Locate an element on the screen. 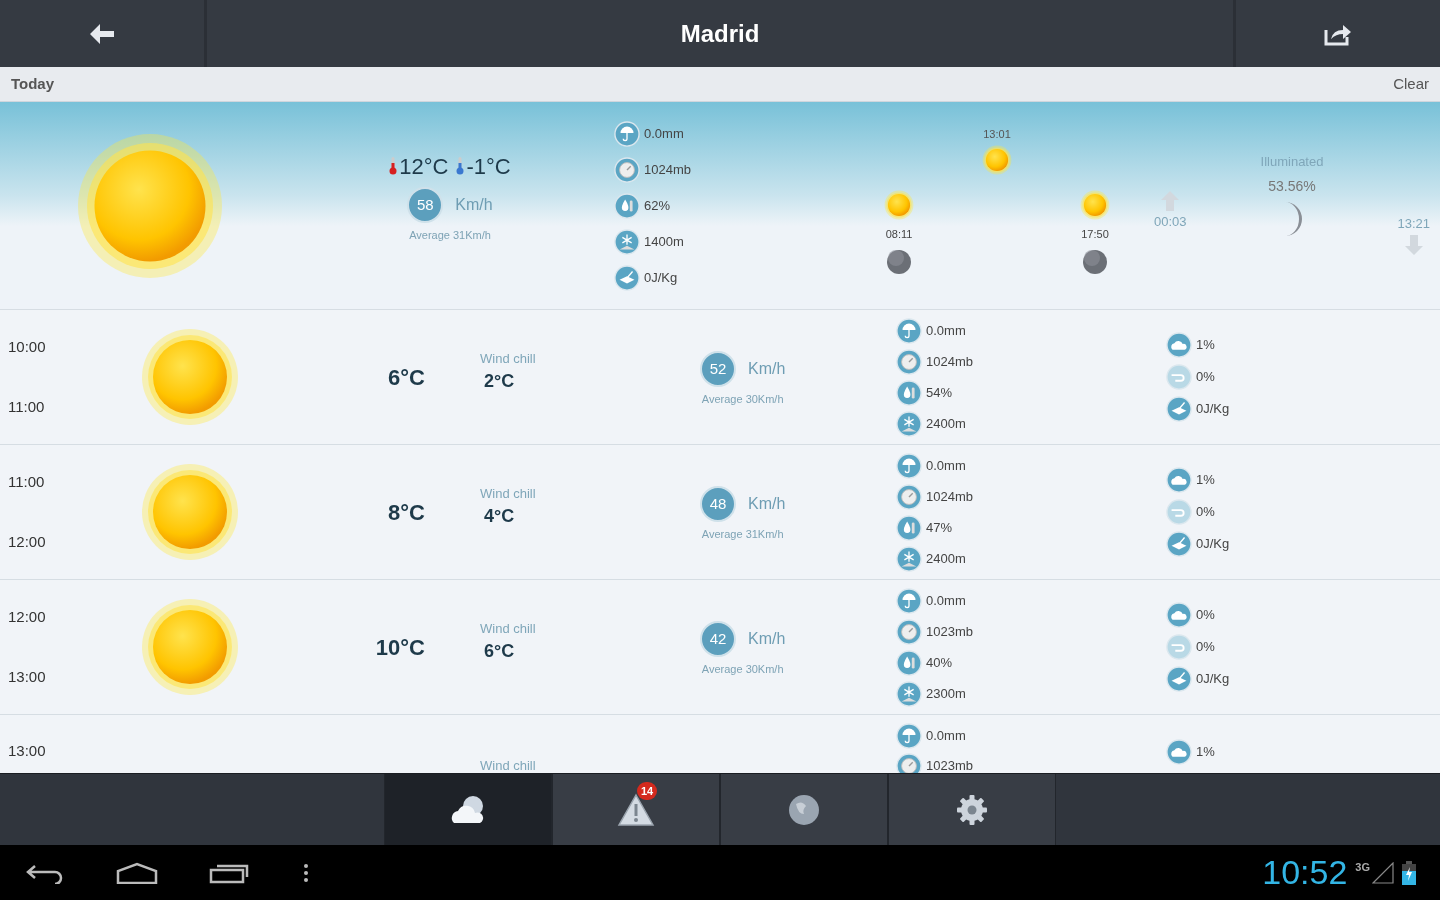 Image resolution: width=1440 pixels, height=900 pixels. hour-end: 12:00 is located at coordinates (27, 541).